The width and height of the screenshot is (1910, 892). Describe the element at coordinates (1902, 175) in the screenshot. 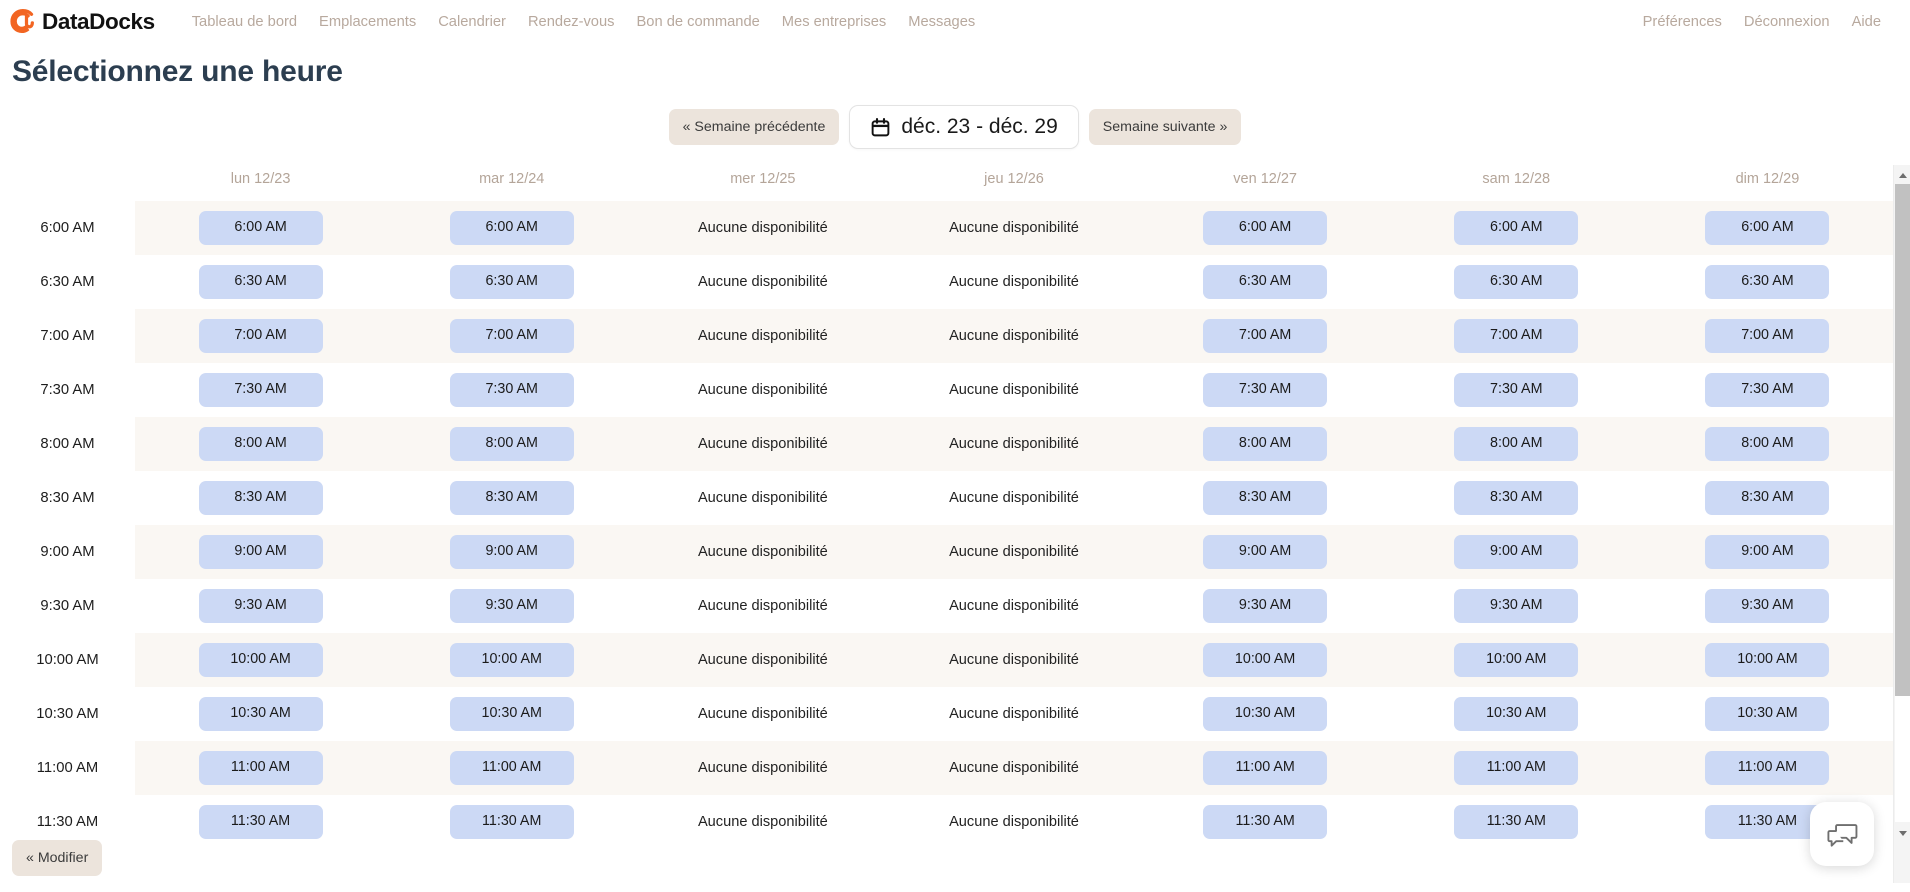

I see `scroll-up-arrow-icon` at that location.